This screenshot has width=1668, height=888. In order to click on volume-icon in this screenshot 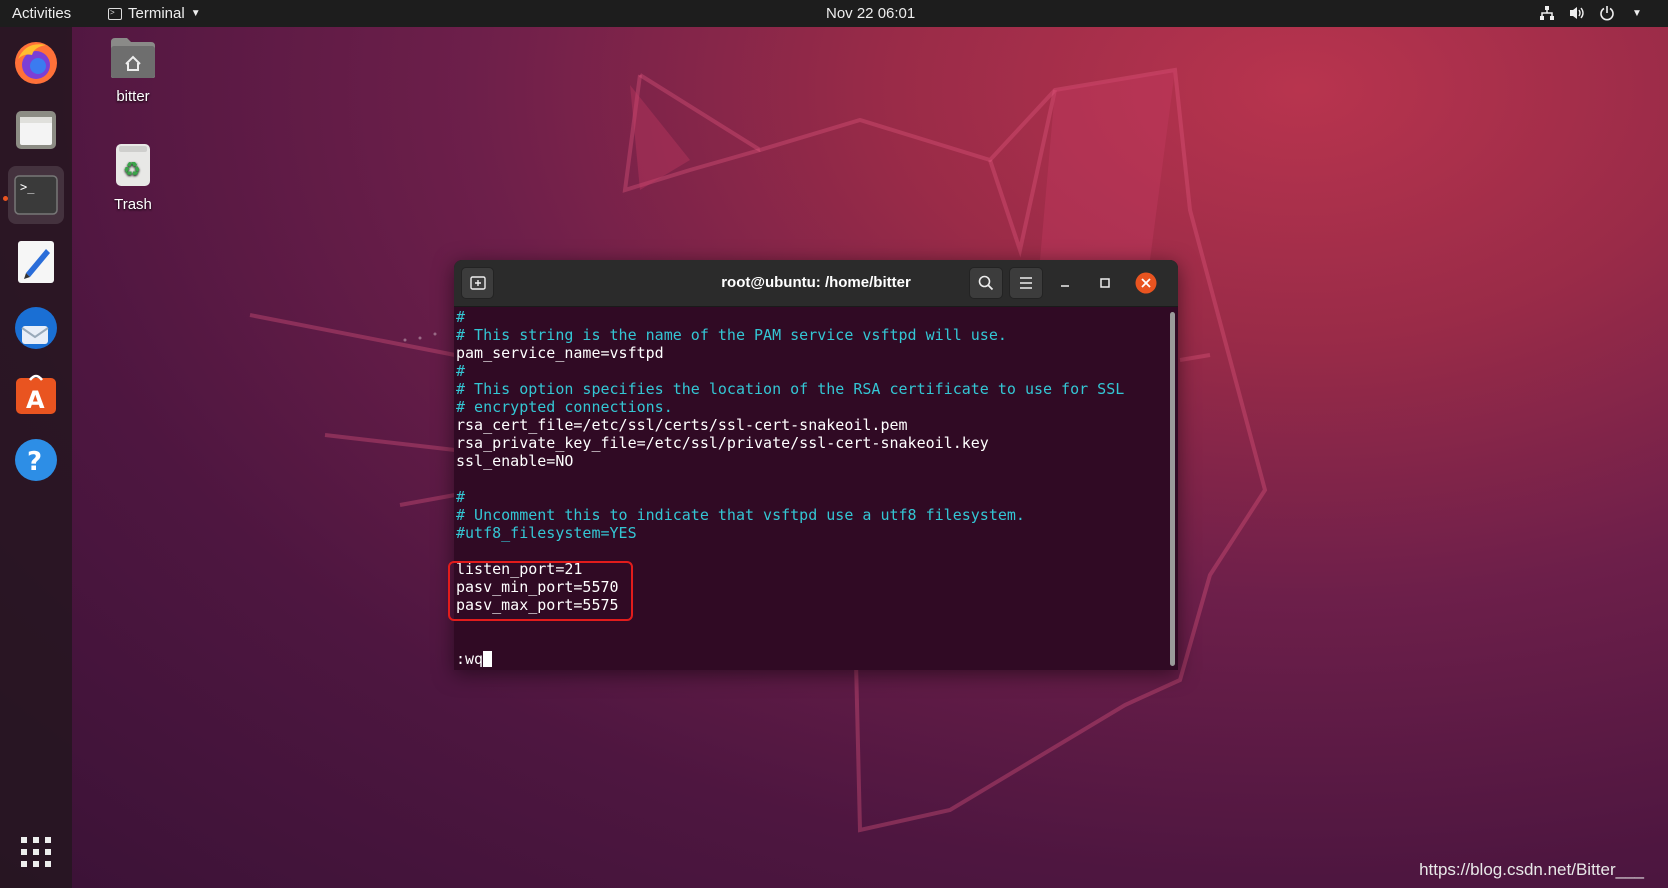, I will do `click(1577, 13)`.